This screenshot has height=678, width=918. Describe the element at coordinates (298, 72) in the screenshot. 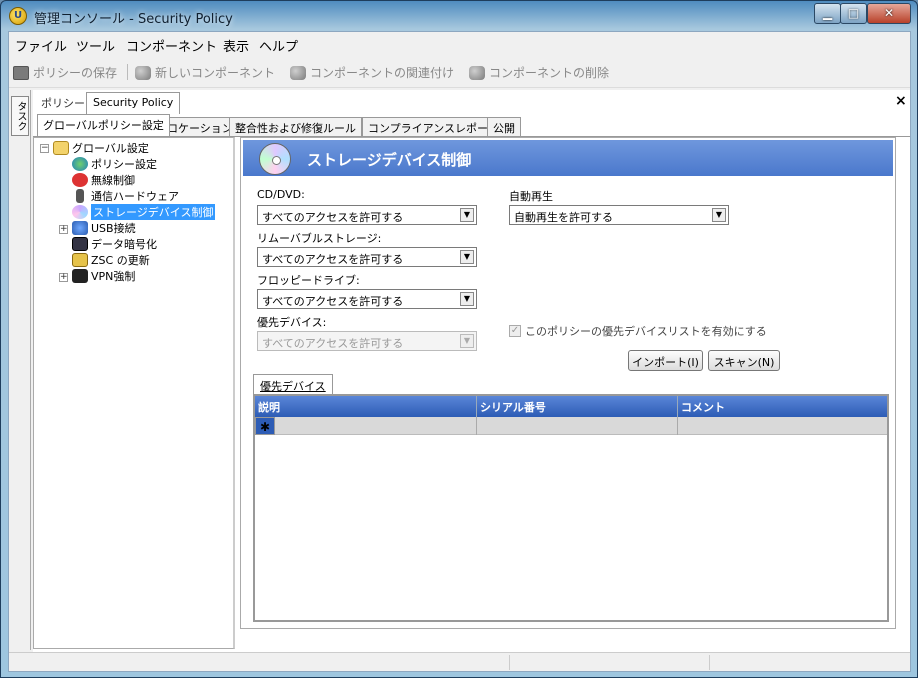

I see `link-icon` at that location.